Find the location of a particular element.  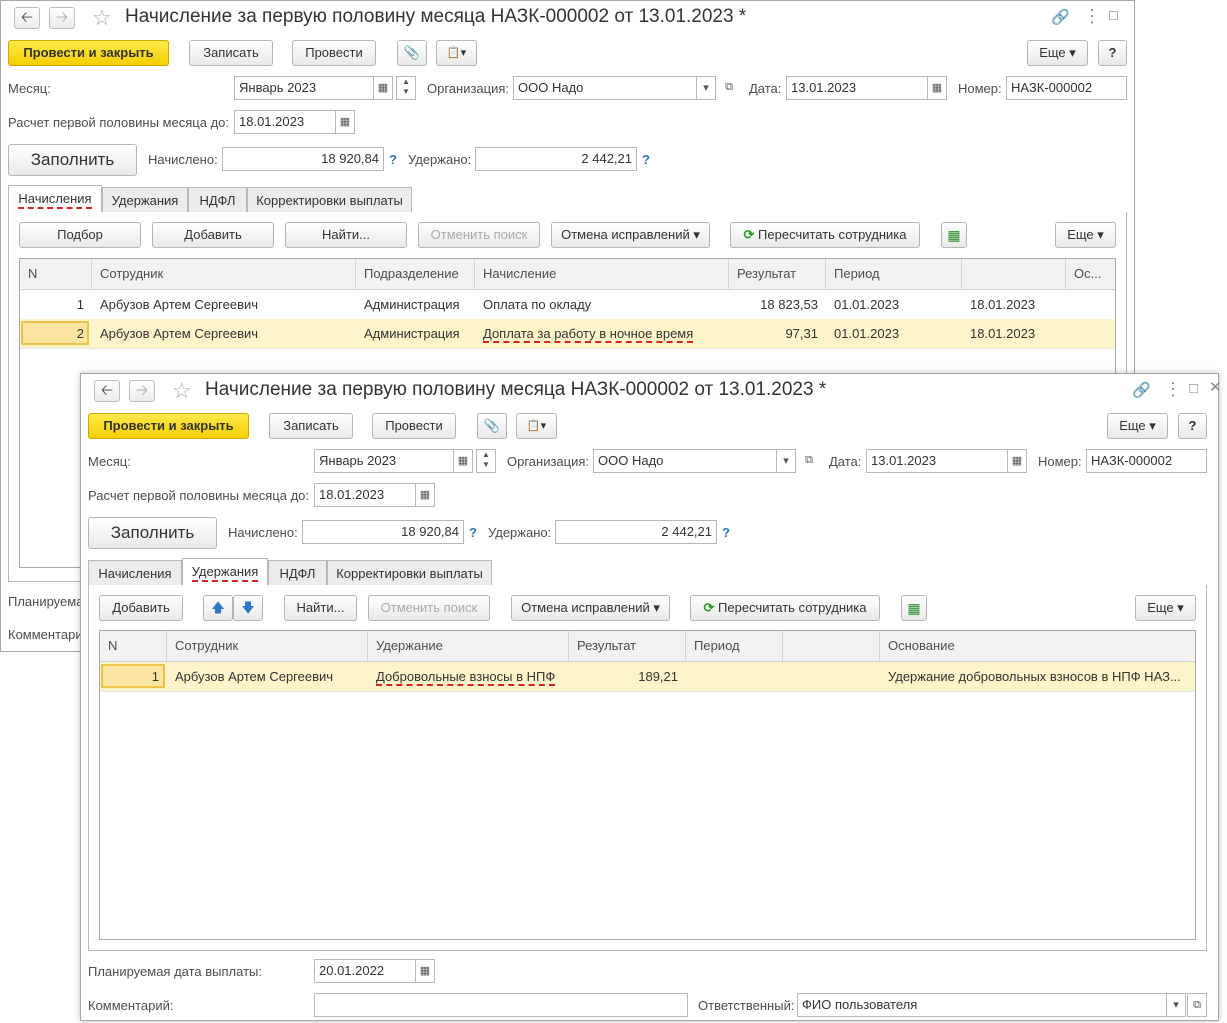

pick-button: Подбор is located at coordinates (80, 235).